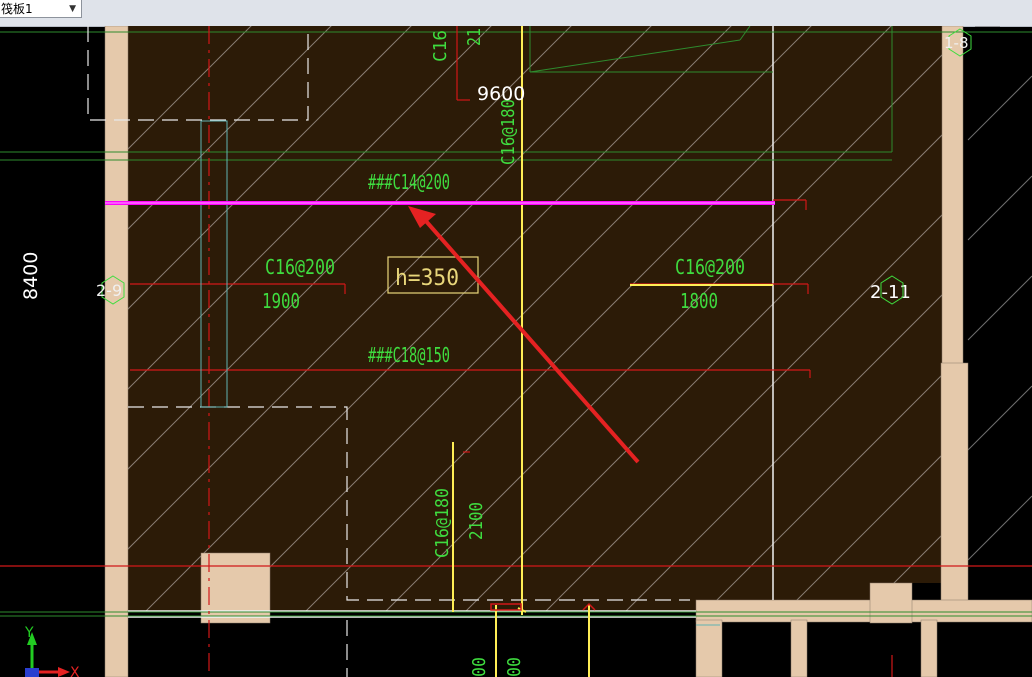  Describe the element at coordinates (41, 9) in the screenshot. I see `layer-selector: 筏板1 ▼` at that location.